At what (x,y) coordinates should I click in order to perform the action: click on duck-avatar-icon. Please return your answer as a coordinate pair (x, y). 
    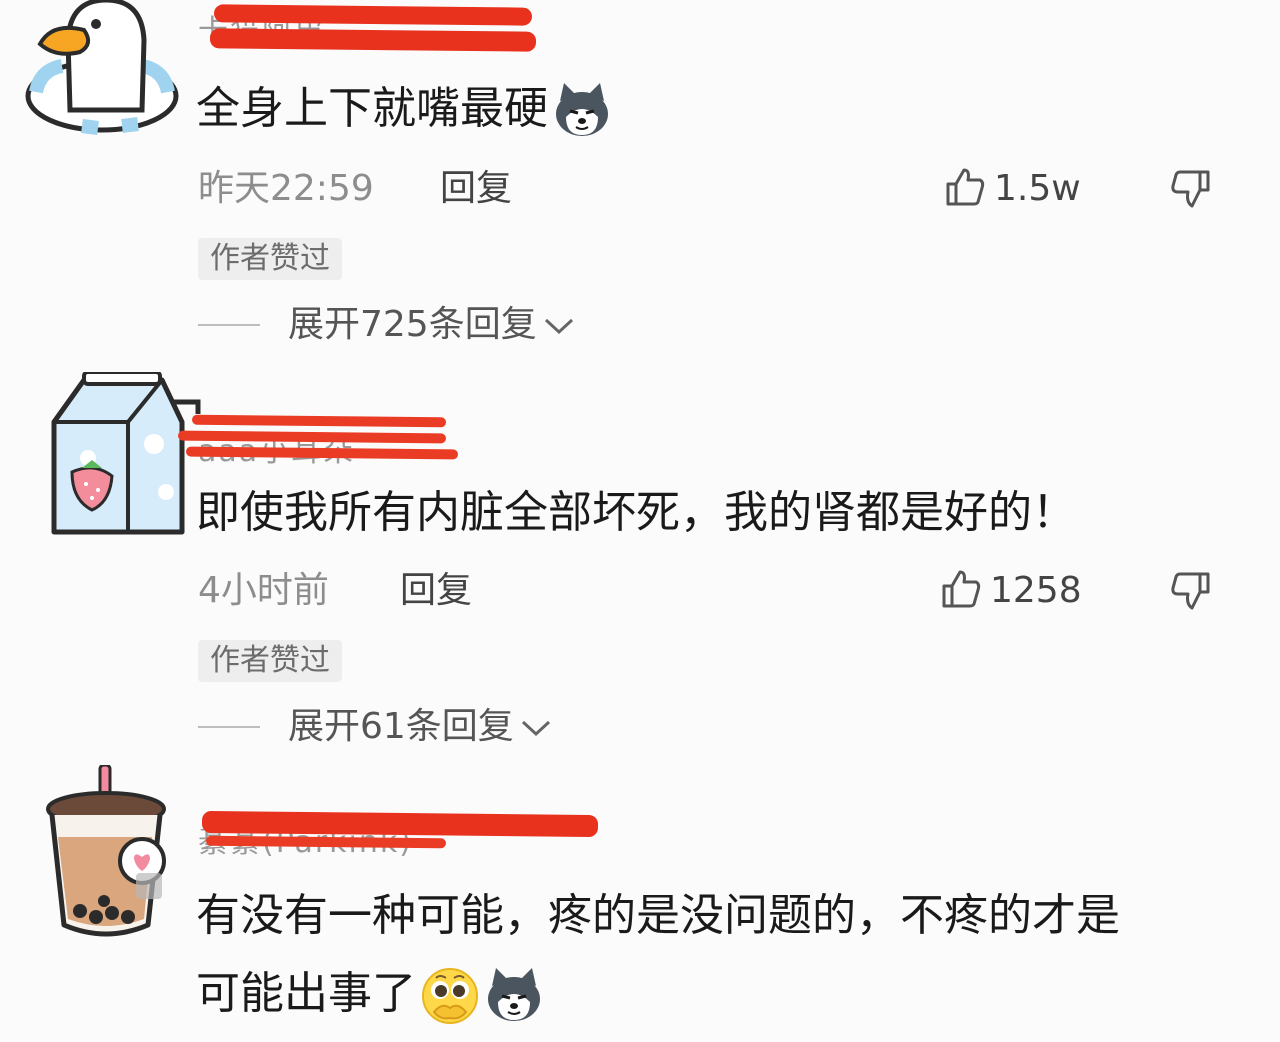
    Looking at the image, I should click on (102, 68).